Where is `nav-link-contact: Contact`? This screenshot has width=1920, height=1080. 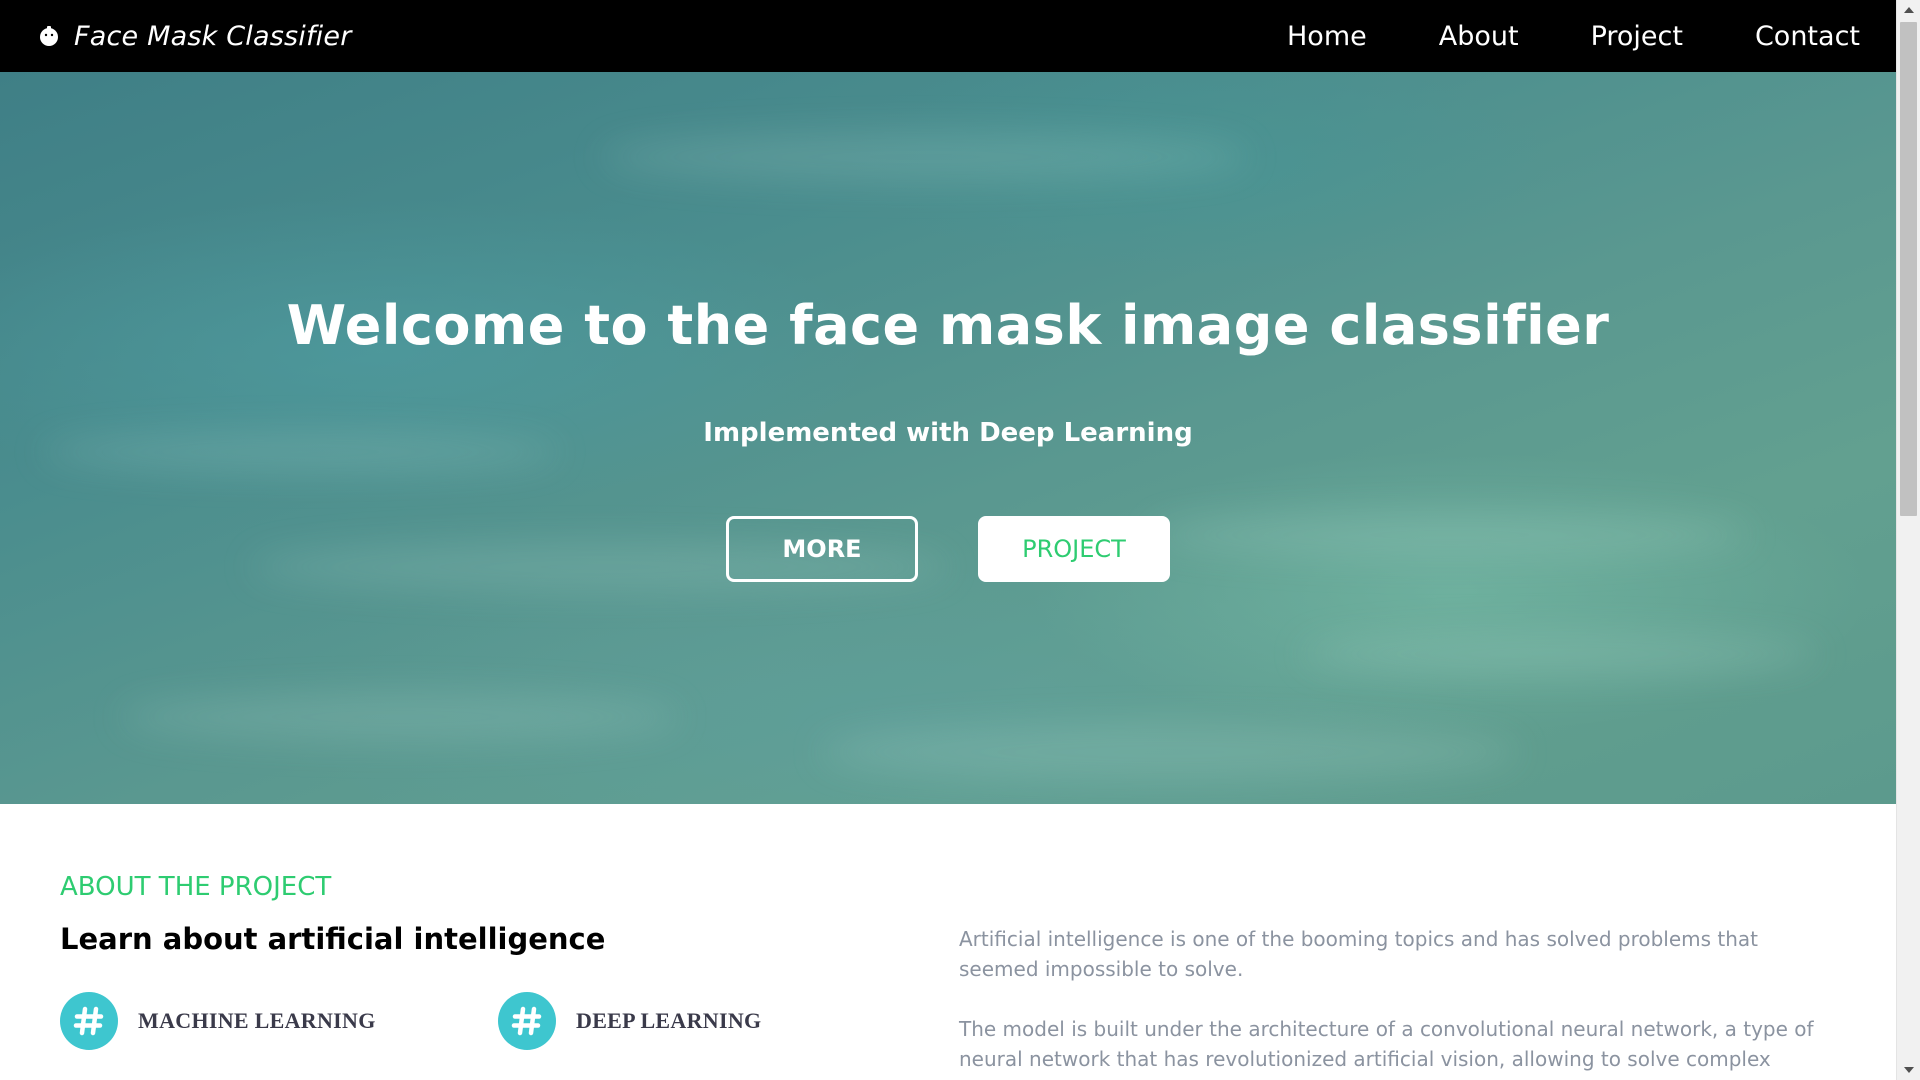
nav-link-contact: Contact is located at coordinates (1807, 36).